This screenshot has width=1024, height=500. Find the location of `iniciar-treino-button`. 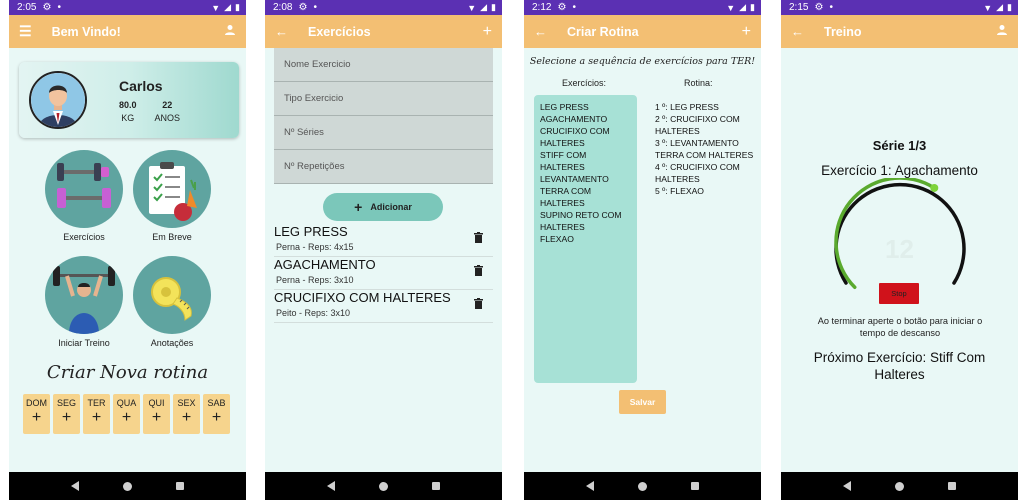

iniciar-treino-button is located at coordinates (84, 295).